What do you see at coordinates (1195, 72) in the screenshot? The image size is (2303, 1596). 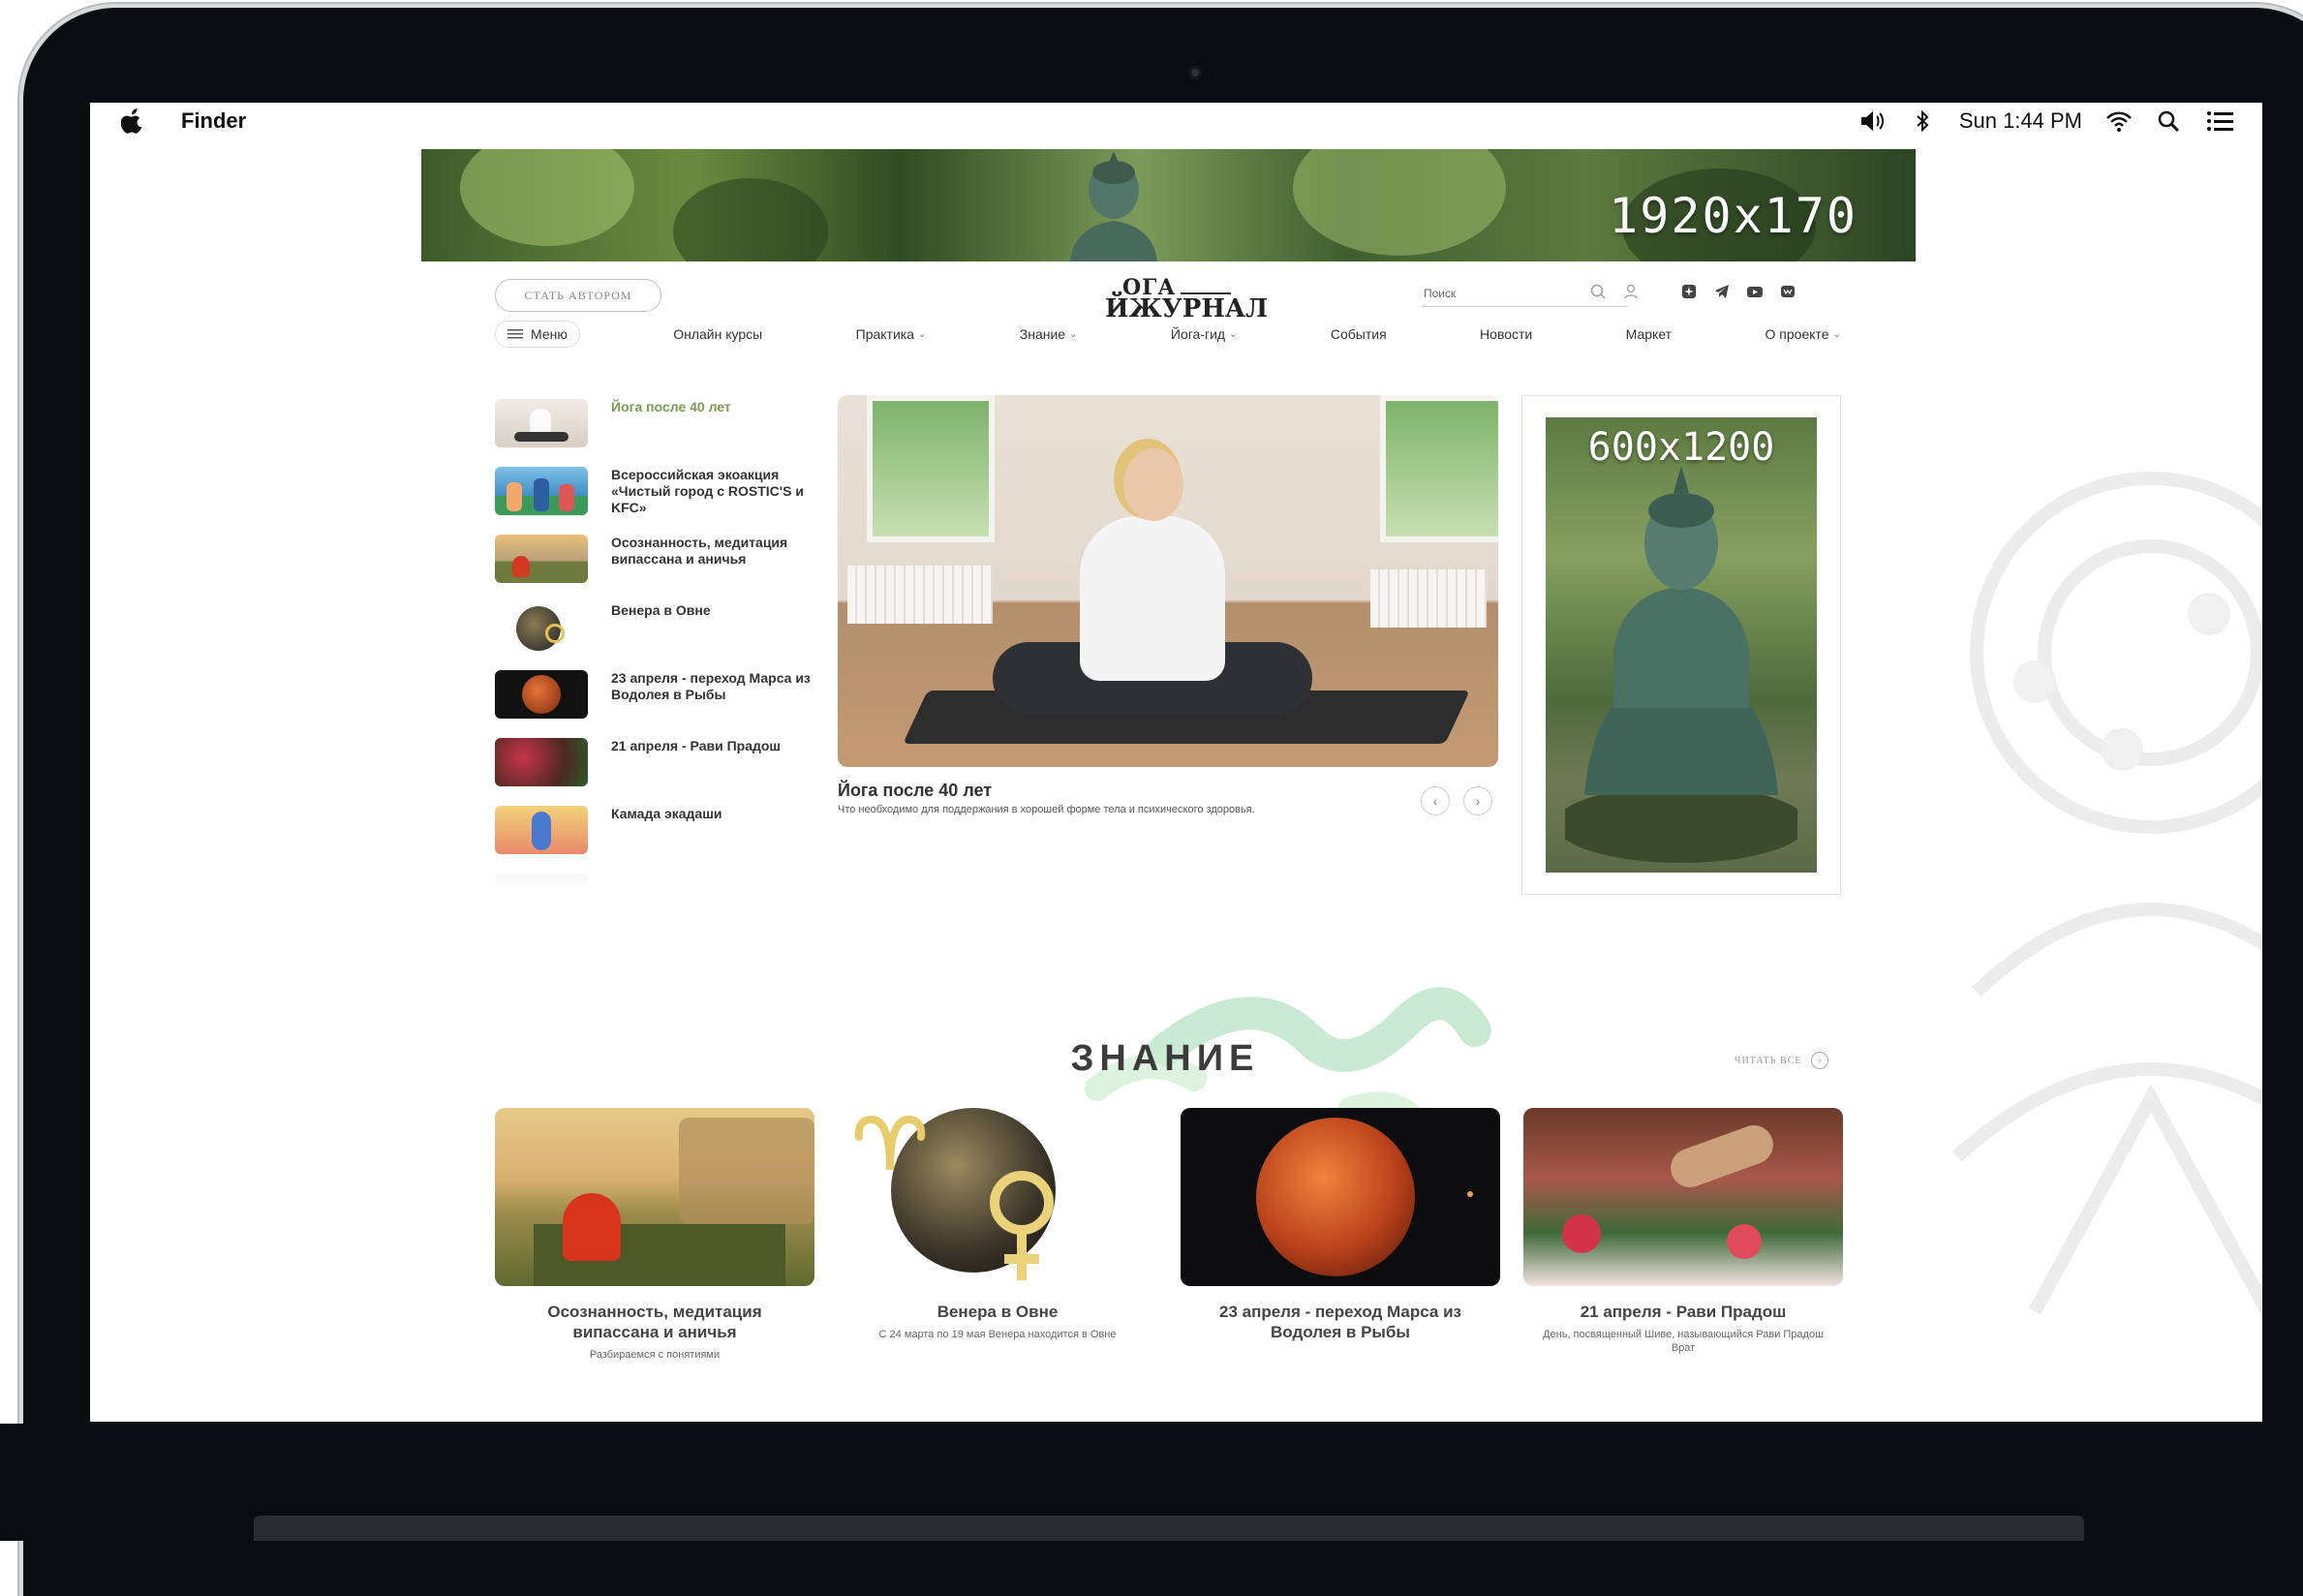 I see `camera` at bounding box center [1195, 72].